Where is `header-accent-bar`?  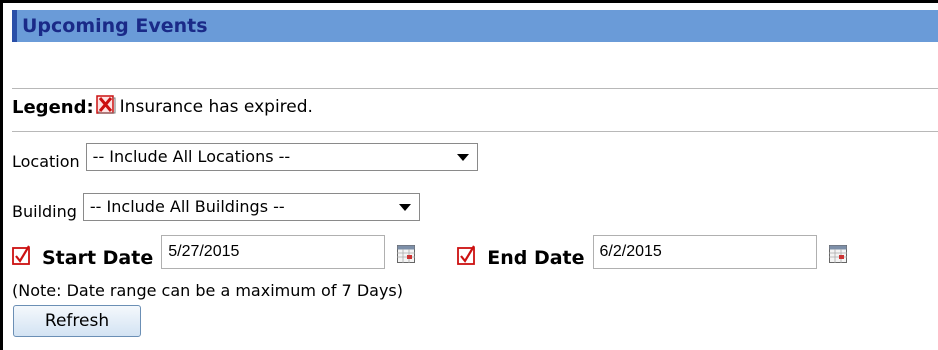 header-accent-bar is located at coordinates (14, 26).